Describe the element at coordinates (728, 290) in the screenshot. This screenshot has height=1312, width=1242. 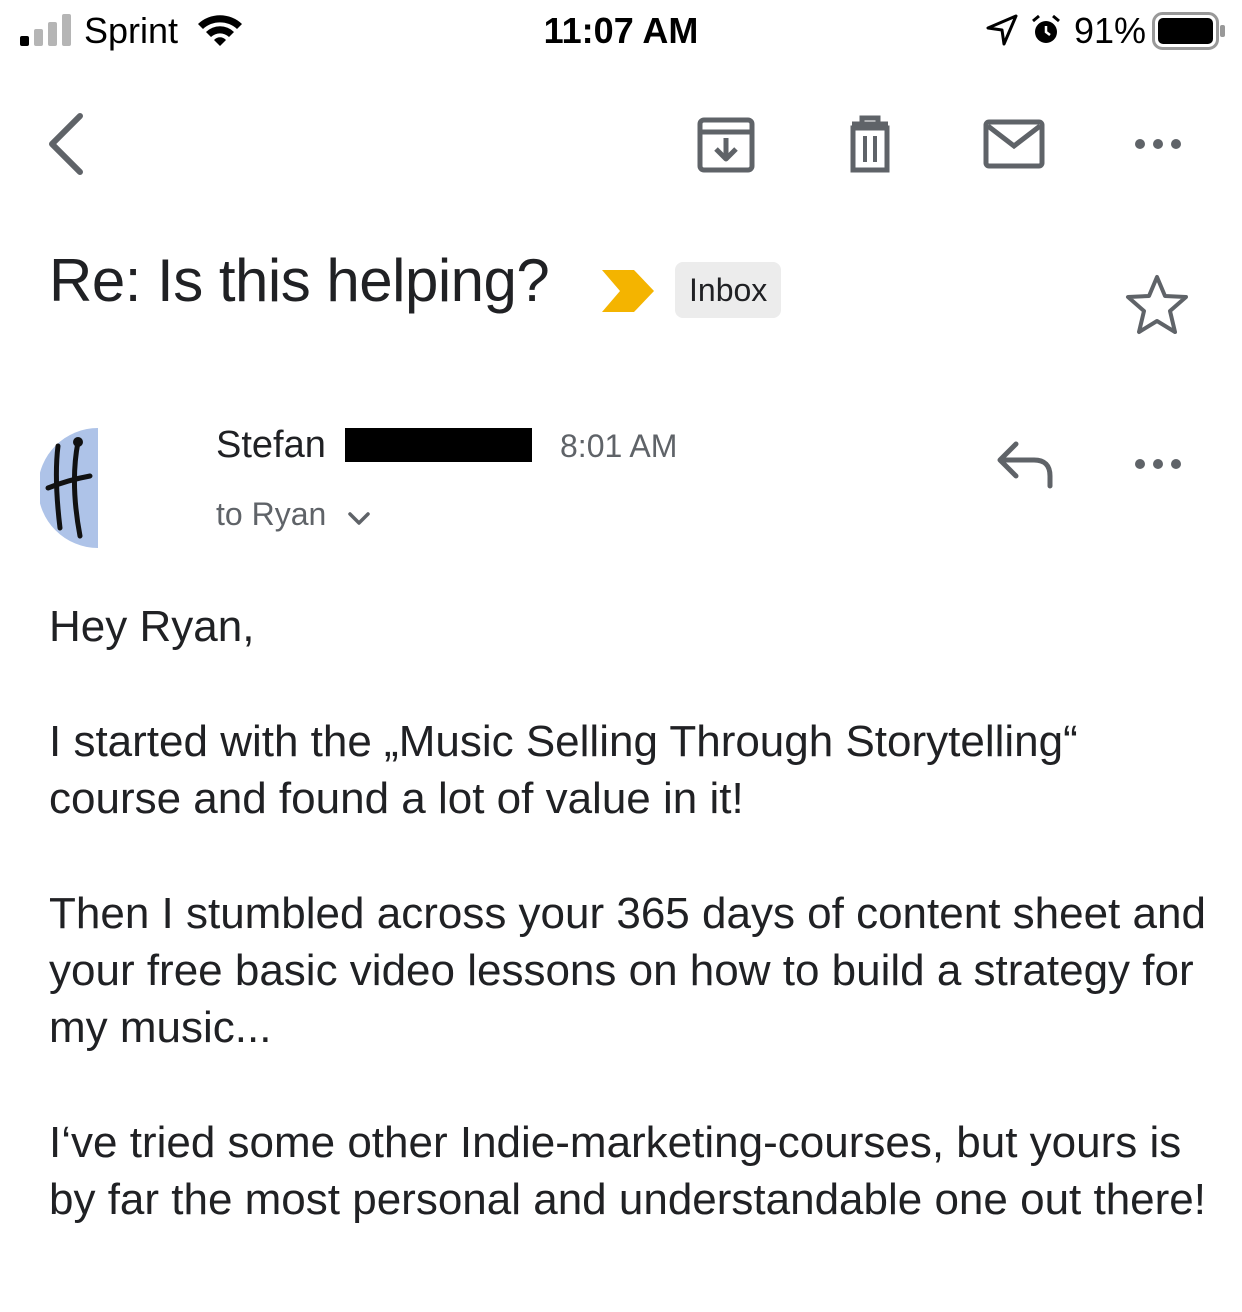
I see `inbox-label: Inbox` at that location.